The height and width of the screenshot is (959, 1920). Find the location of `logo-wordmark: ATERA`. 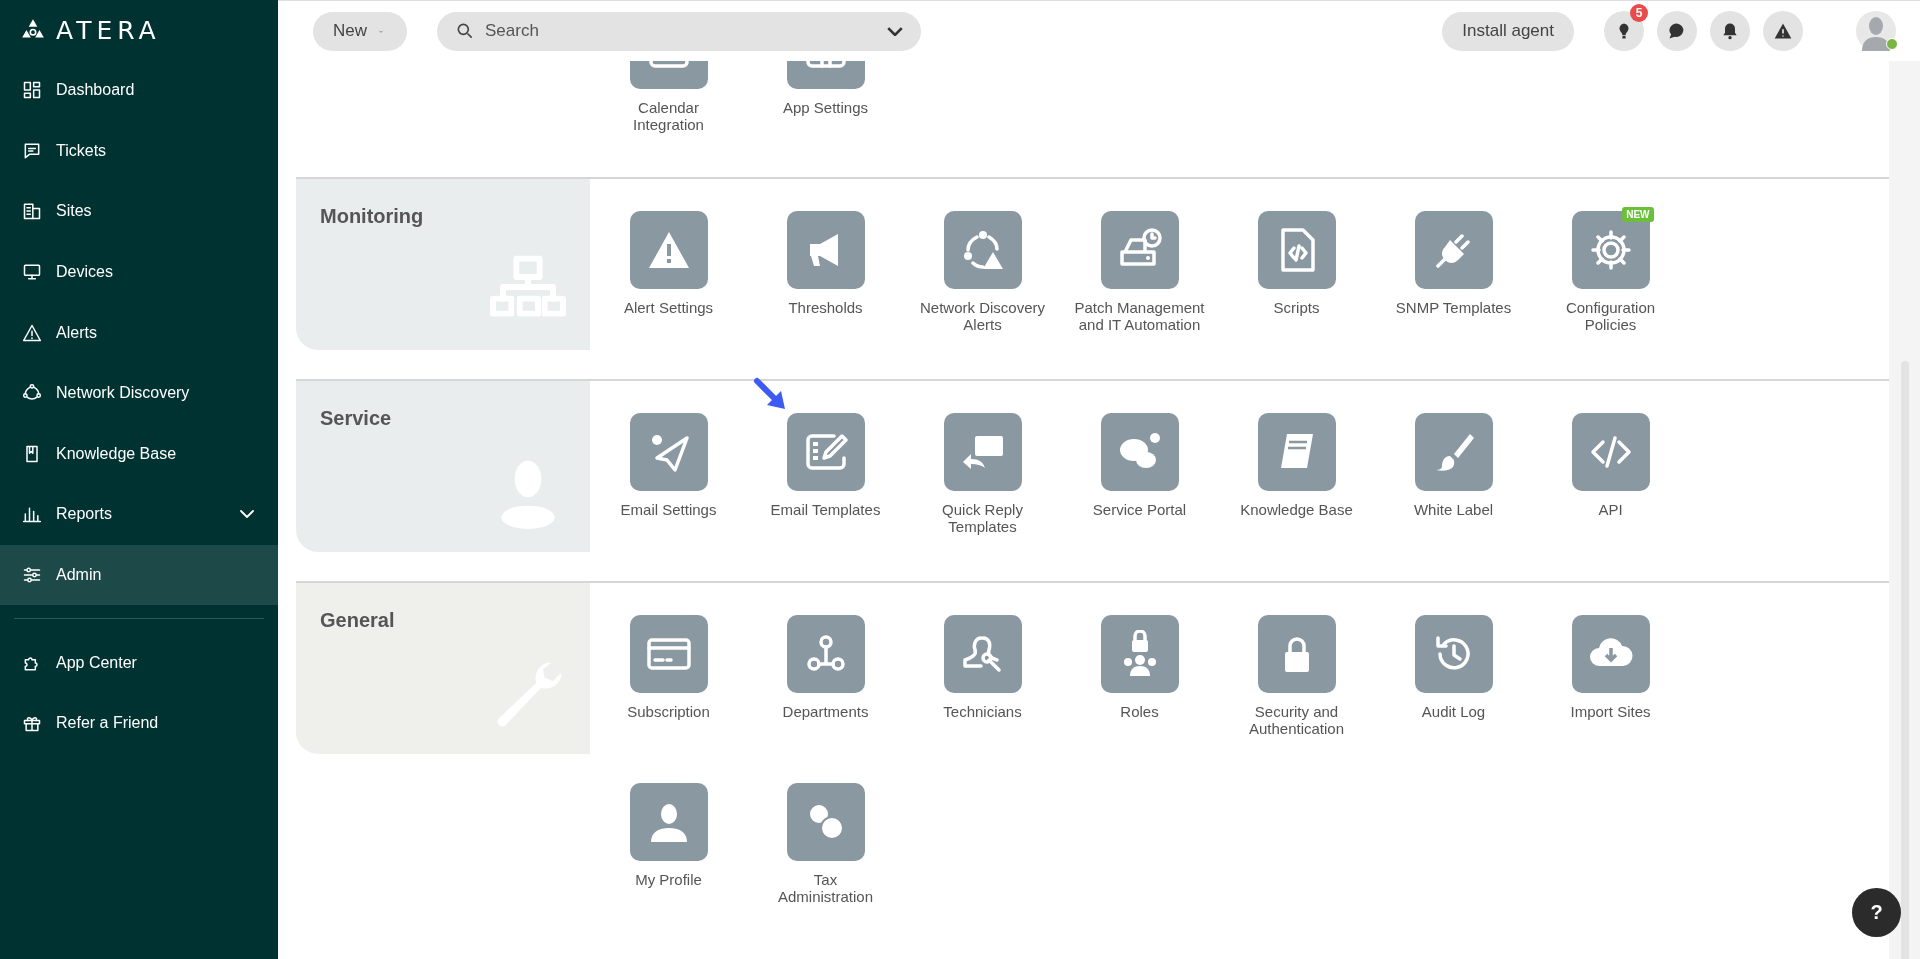

logo-wordmark: ATERA is located at coordinates (108, 30).